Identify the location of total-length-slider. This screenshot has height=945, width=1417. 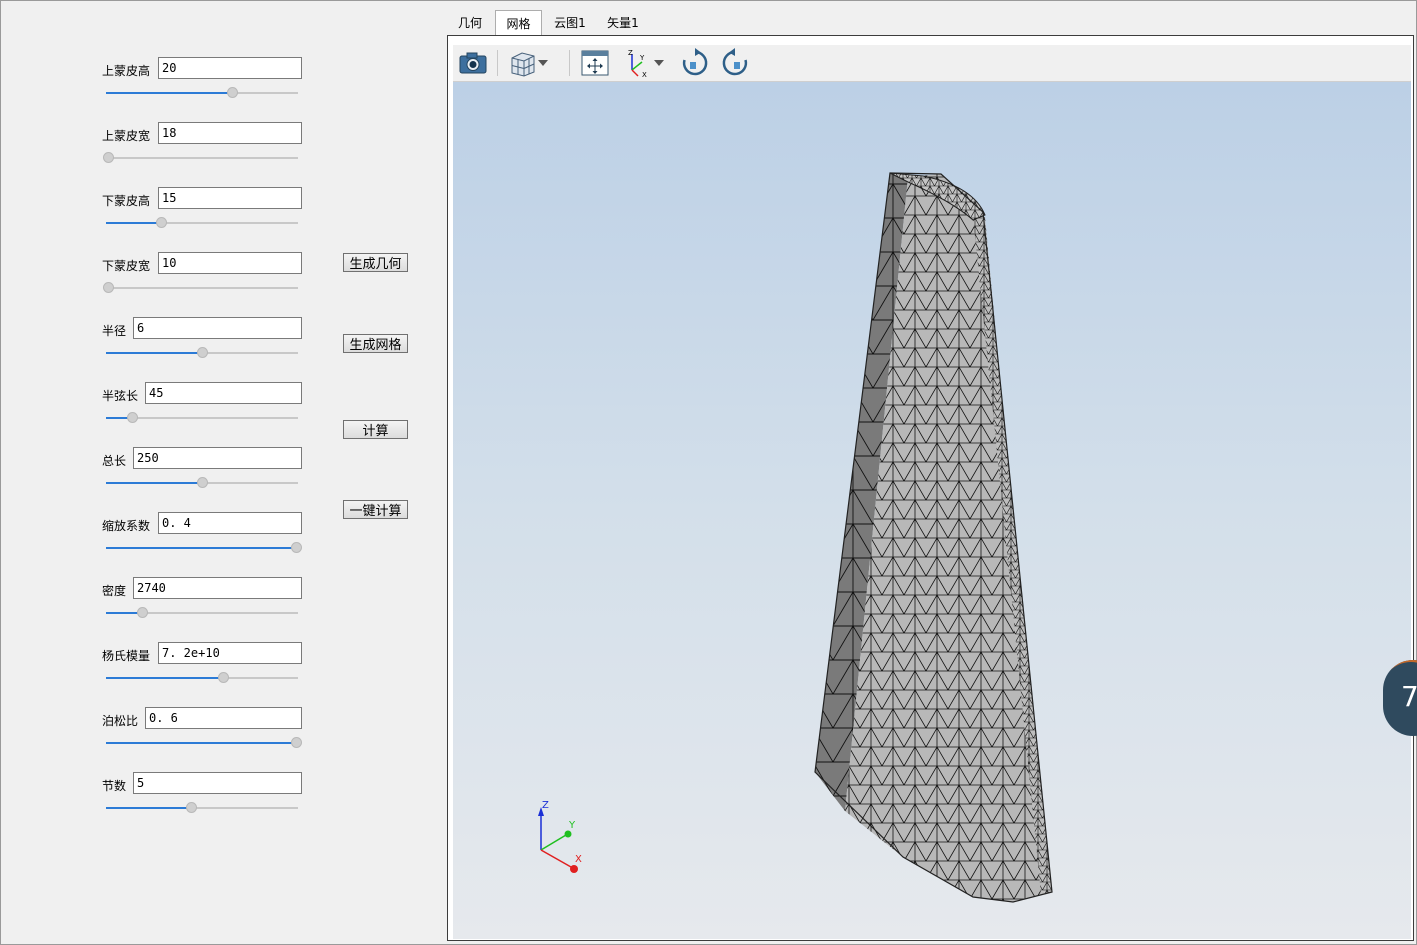
(202, 482).